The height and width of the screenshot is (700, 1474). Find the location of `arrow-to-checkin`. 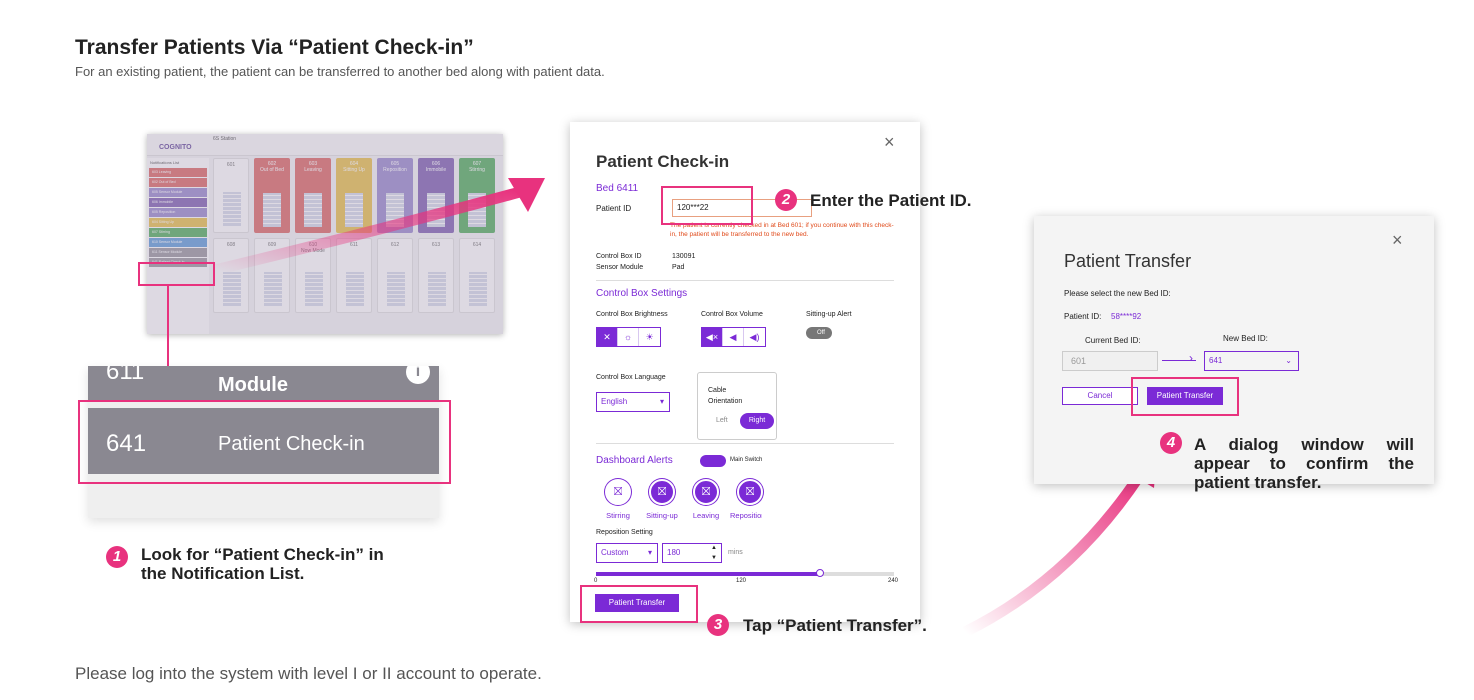

arrow-to-checkin is located at coordinates (367, 231).